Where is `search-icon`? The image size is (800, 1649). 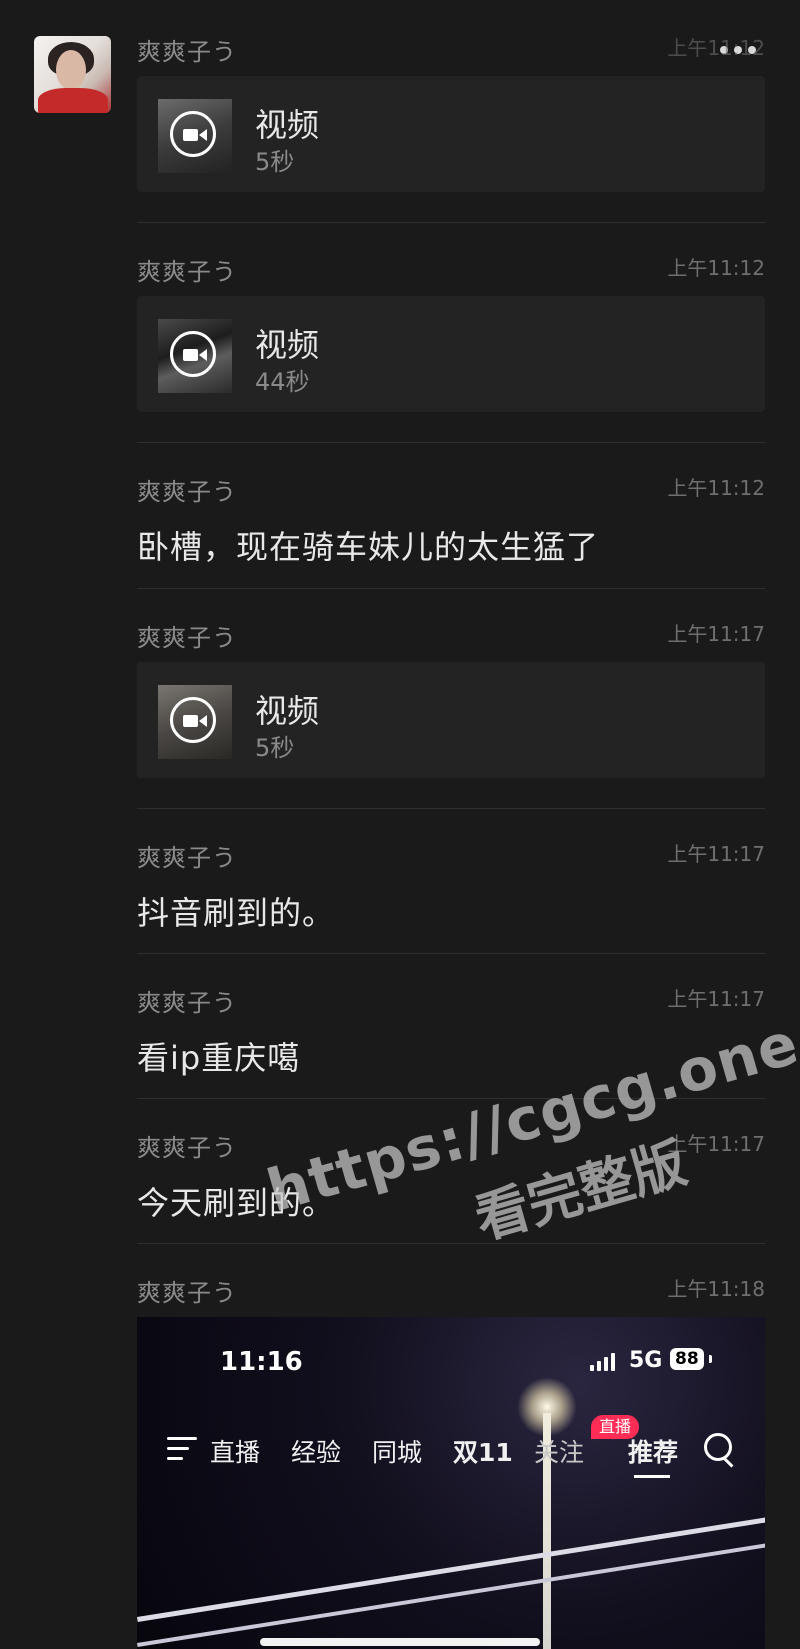
search-icon is located at coordinates (718, 1447).